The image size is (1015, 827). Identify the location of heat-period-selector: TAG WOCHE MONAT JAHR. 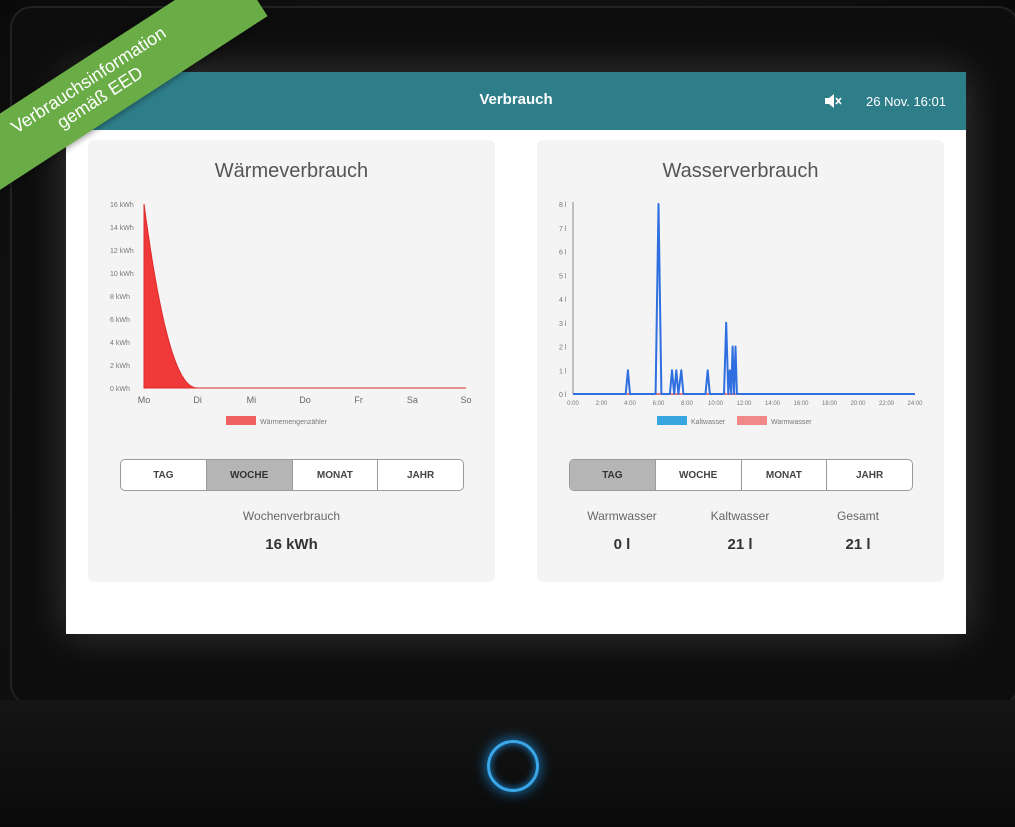
(292, 475).